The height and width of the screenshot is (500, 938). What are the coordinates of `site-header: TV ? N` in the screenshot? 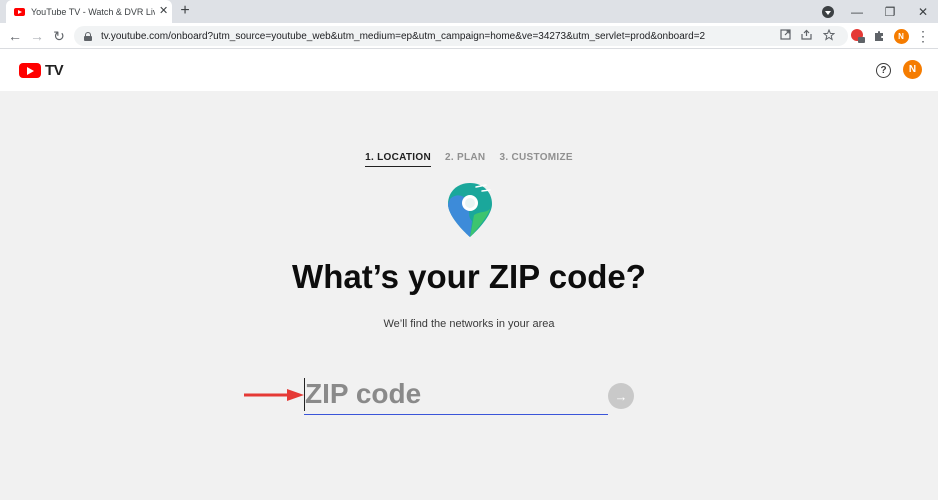 It's located at (469, 70).